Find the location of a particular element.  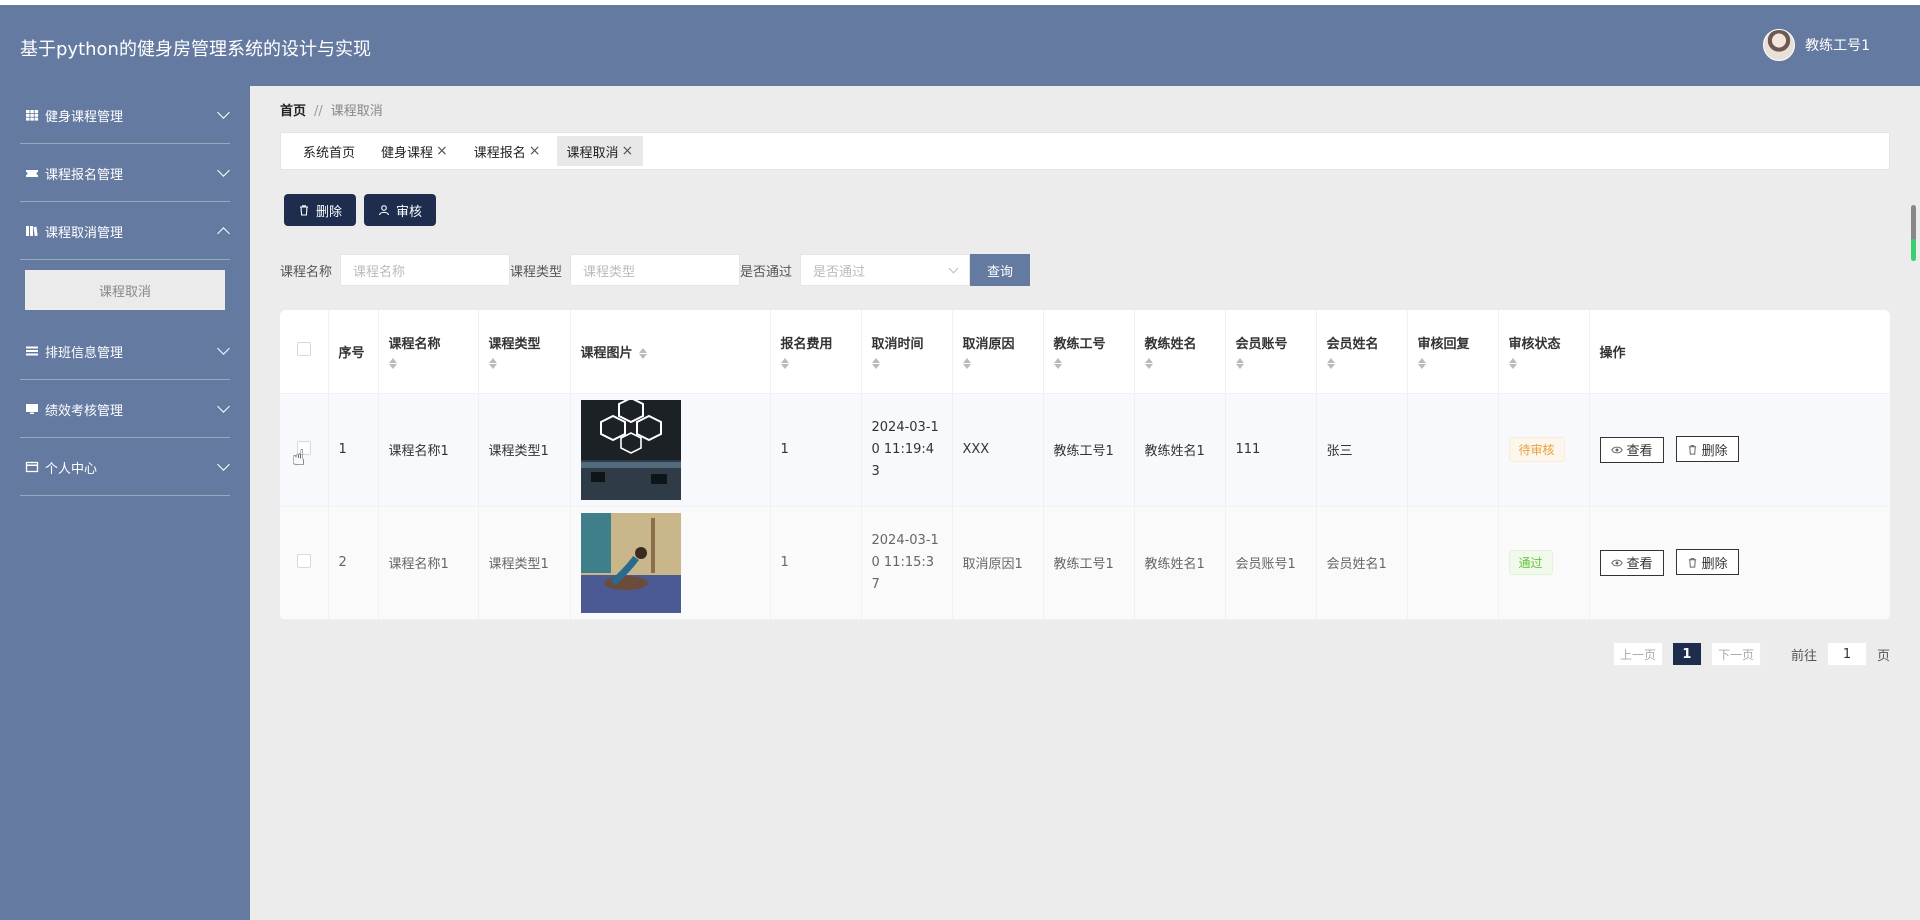

passed-select: 是否通过 is located at coordinates (885, 270).